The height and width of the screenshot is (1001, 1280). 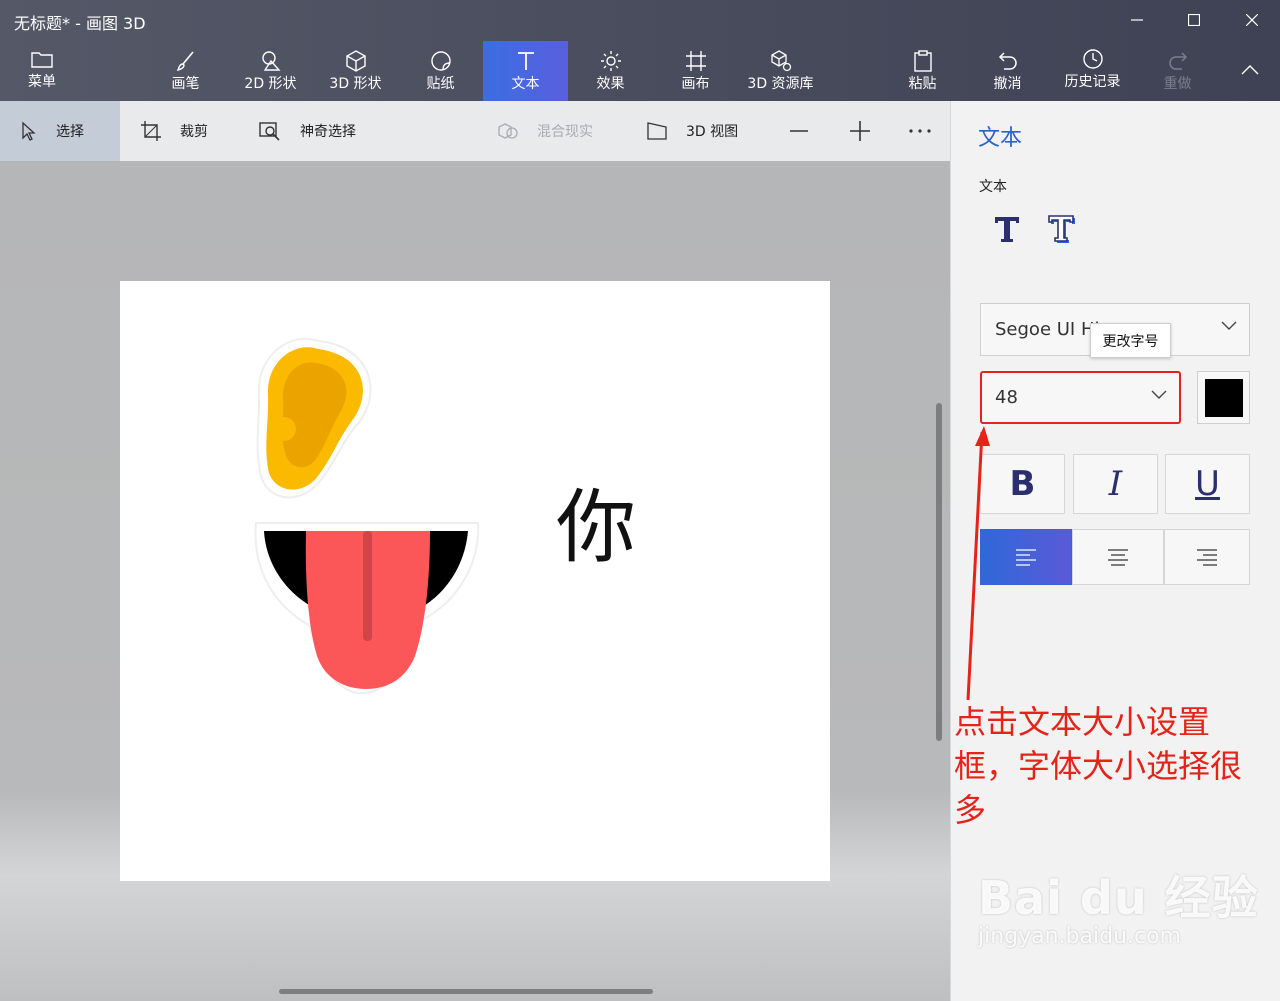 What do you see at coordinates (270, 131) in the screenshot?
I see `magic-select-icon` at bounding box center [270, 131].